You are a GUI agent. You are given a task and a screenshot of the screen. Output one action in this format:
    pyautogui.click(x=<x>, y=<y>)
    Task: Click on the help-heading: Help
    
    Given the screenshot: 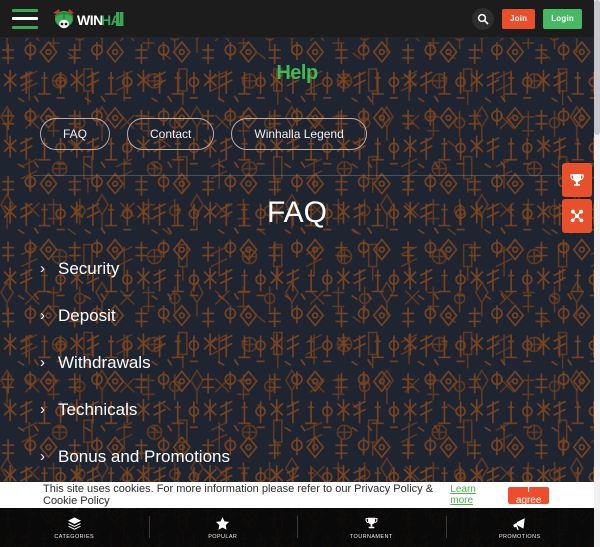 What is the action you would take?
    pyautogui.click(x=297, y=73)
    